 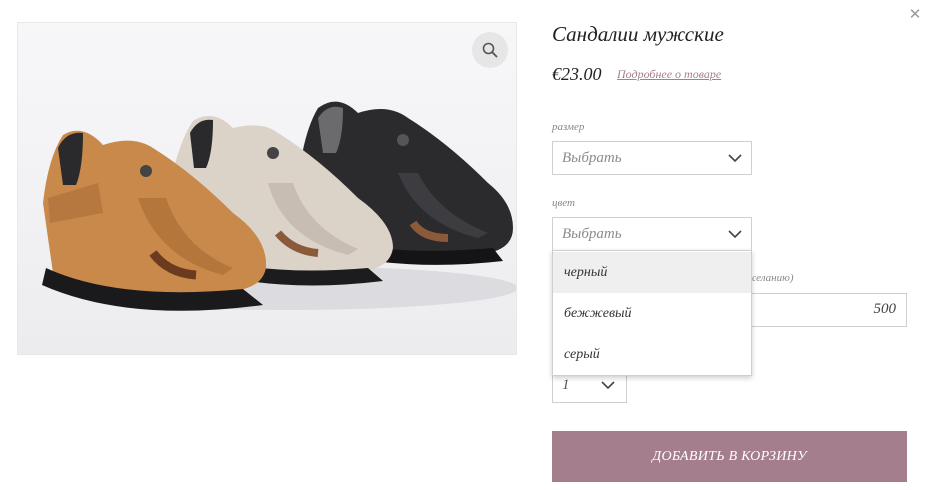 I want to click on text-field-label: желанию), so click(x=770, y=278).